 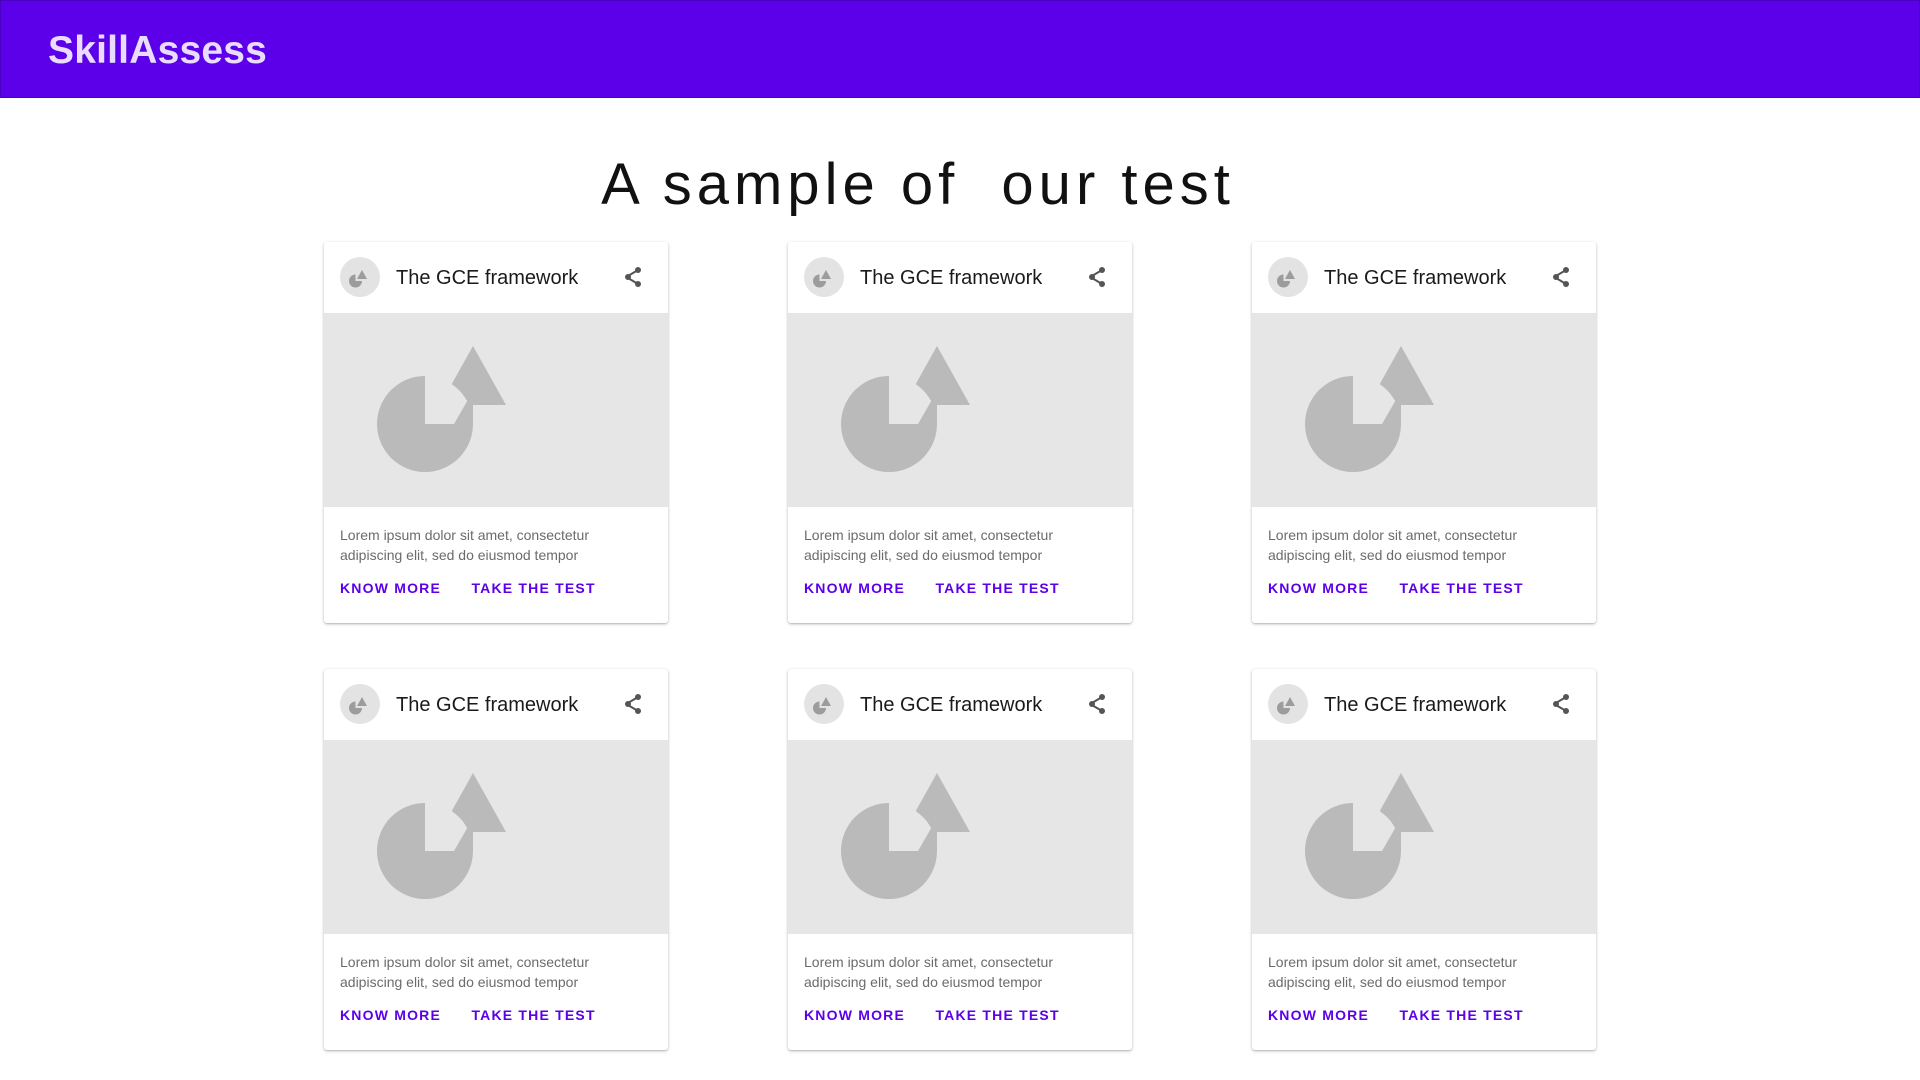 I want to click on brand-title: SkillAssess, so click(x=157, y=51).